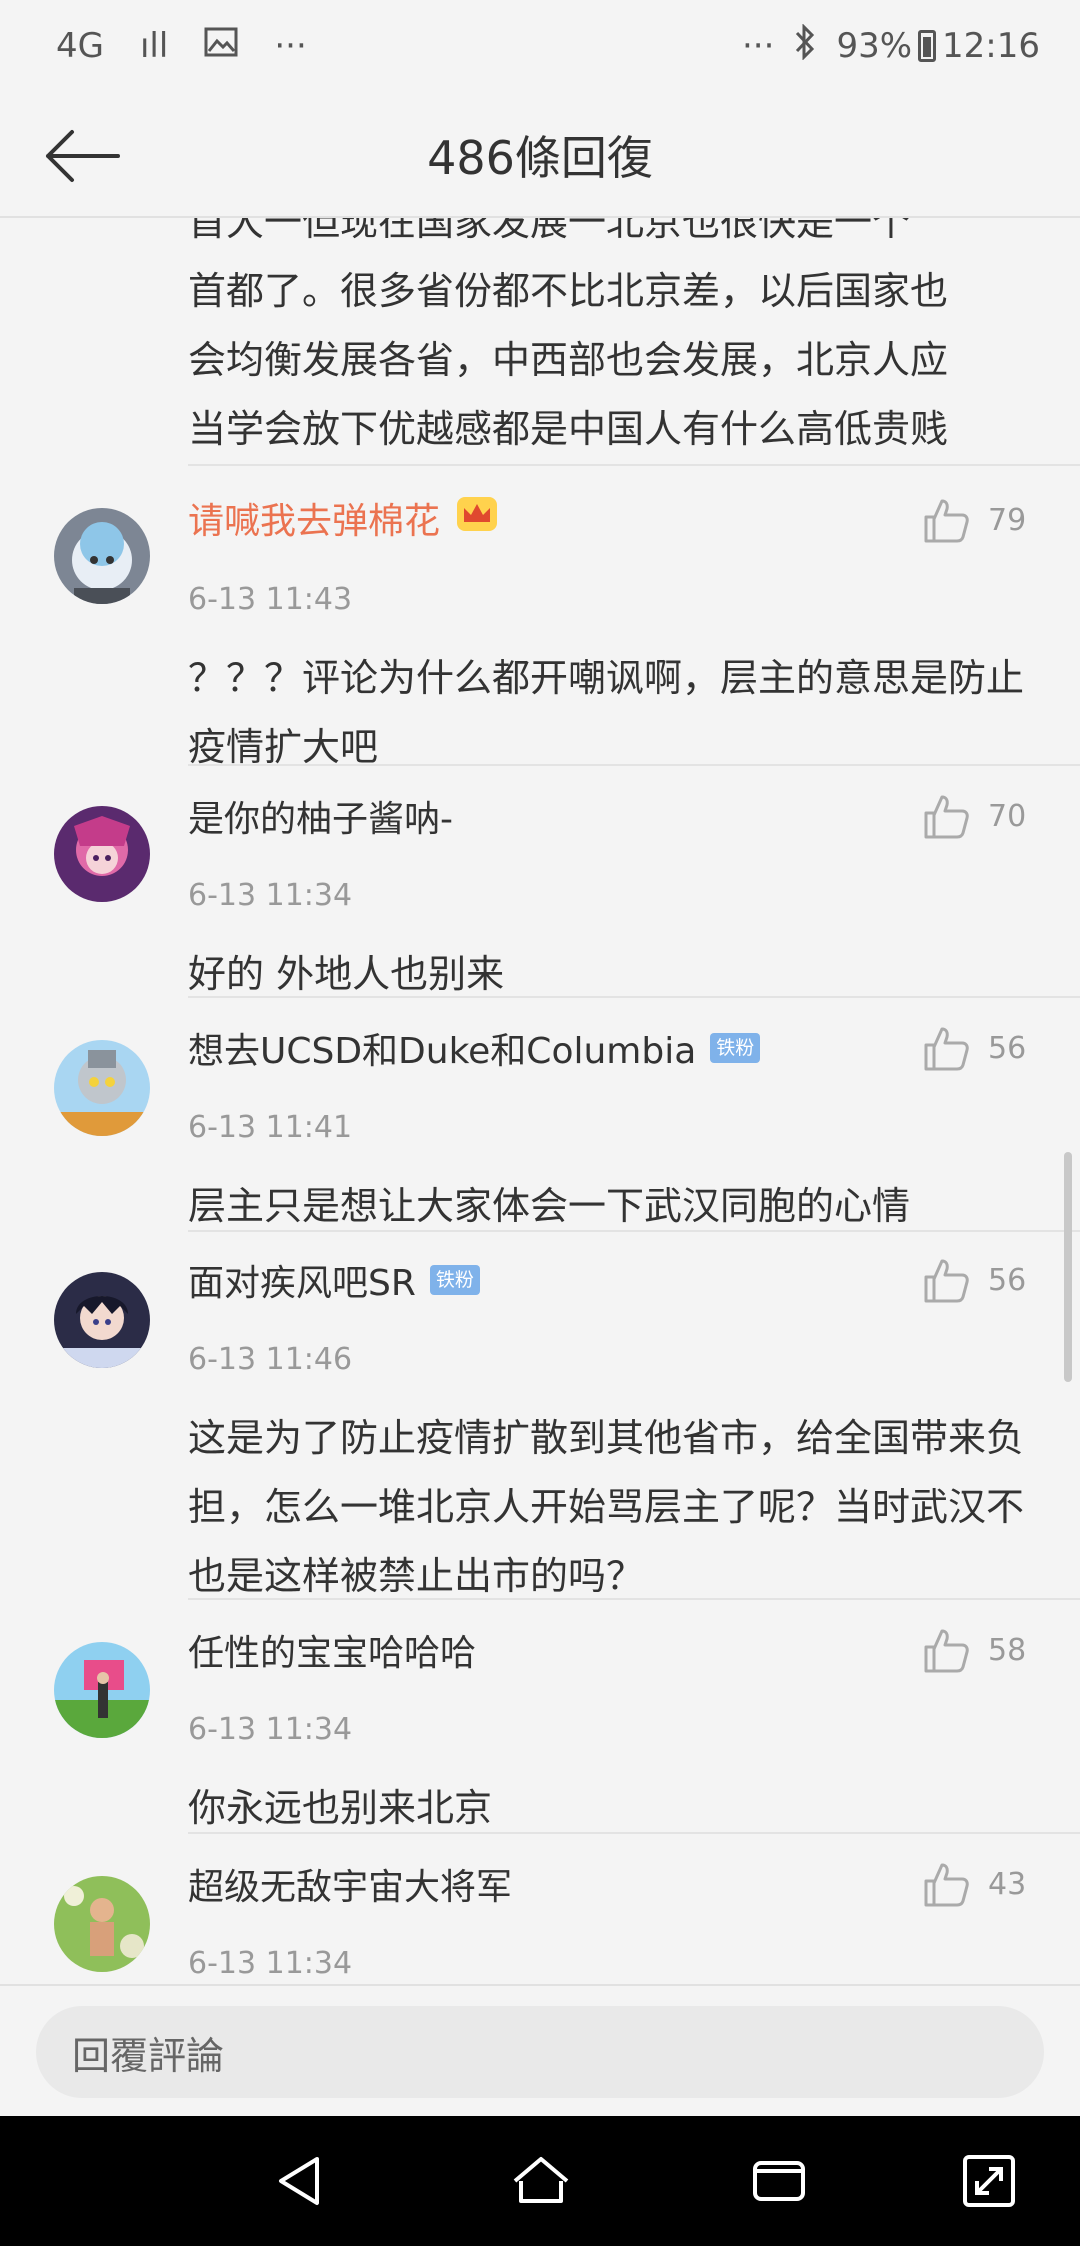  I want to click on scrollbar, so click(1068, 1267).